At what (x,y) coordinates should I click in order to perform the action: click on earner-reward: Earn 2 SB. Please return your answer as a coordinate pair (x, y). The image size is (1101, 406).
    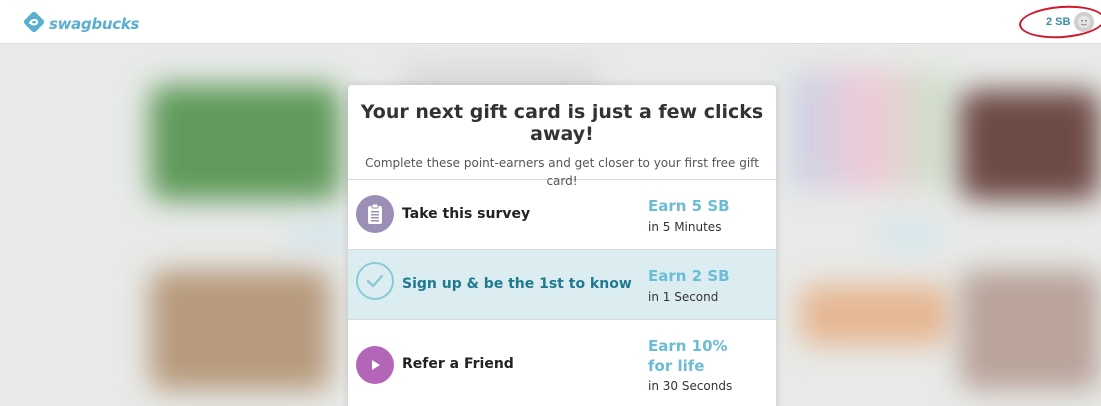
    Looking at the image, I should click on (689, 276).